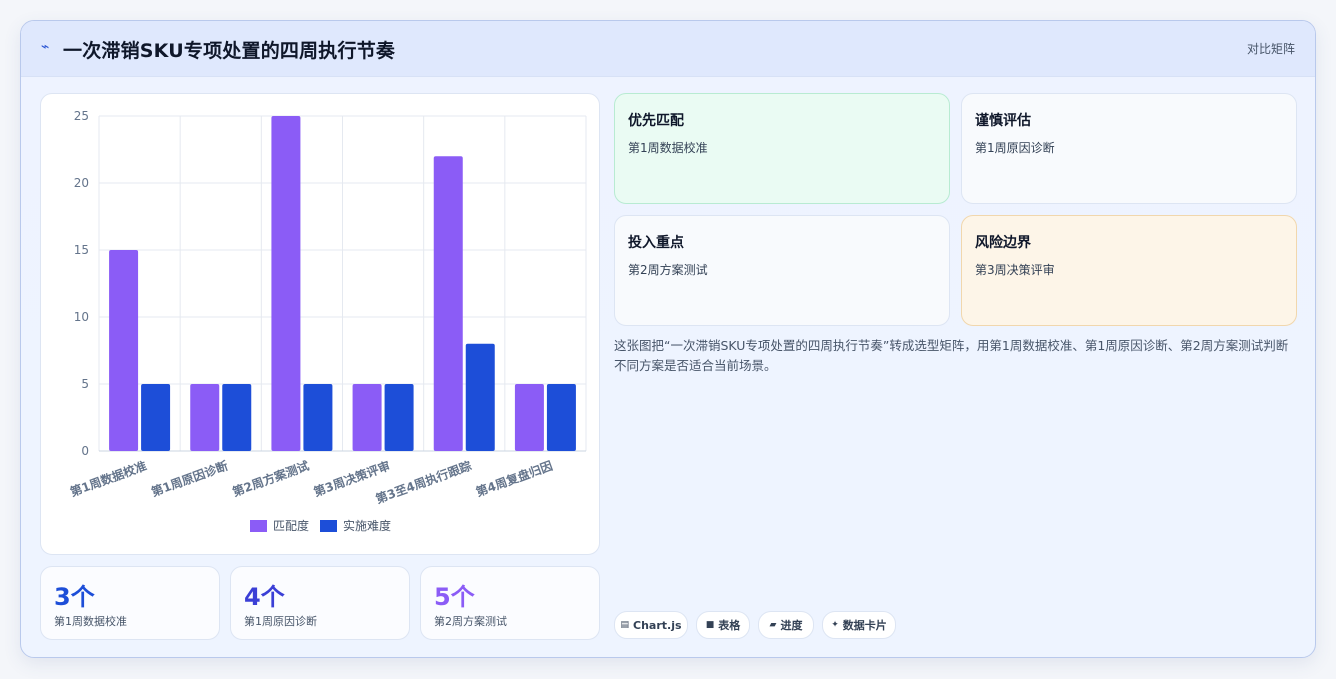 This screenshot has height=679, width=1336. What do you see at coordinates (1129, 148) in the screenshot?
I see `matrix-cell-caution: 谨慎评估 第1周原因诊断` at bounding box center [1129, 148].